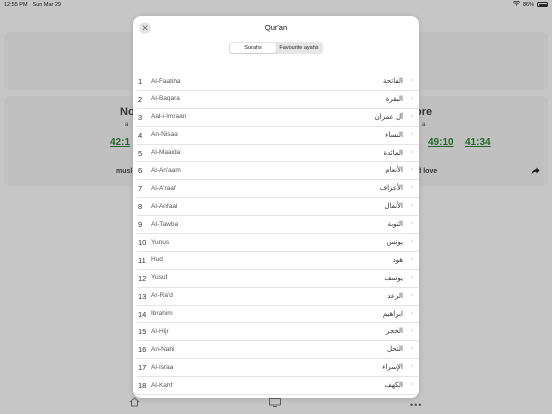  What do you see at coordinates (142, 260) in the screenshot?
I see `surah-number: 11` at bounding box center [142, 260].